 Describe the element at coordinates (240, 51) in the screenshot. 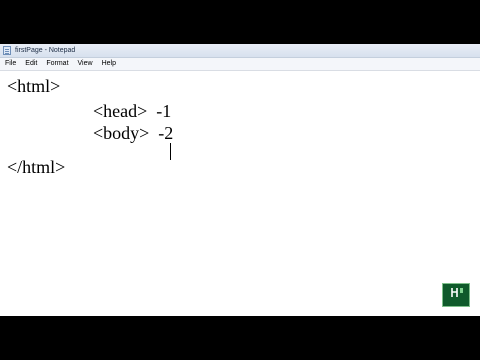

I see `title-bar: firstPage - Notepad` at that location.